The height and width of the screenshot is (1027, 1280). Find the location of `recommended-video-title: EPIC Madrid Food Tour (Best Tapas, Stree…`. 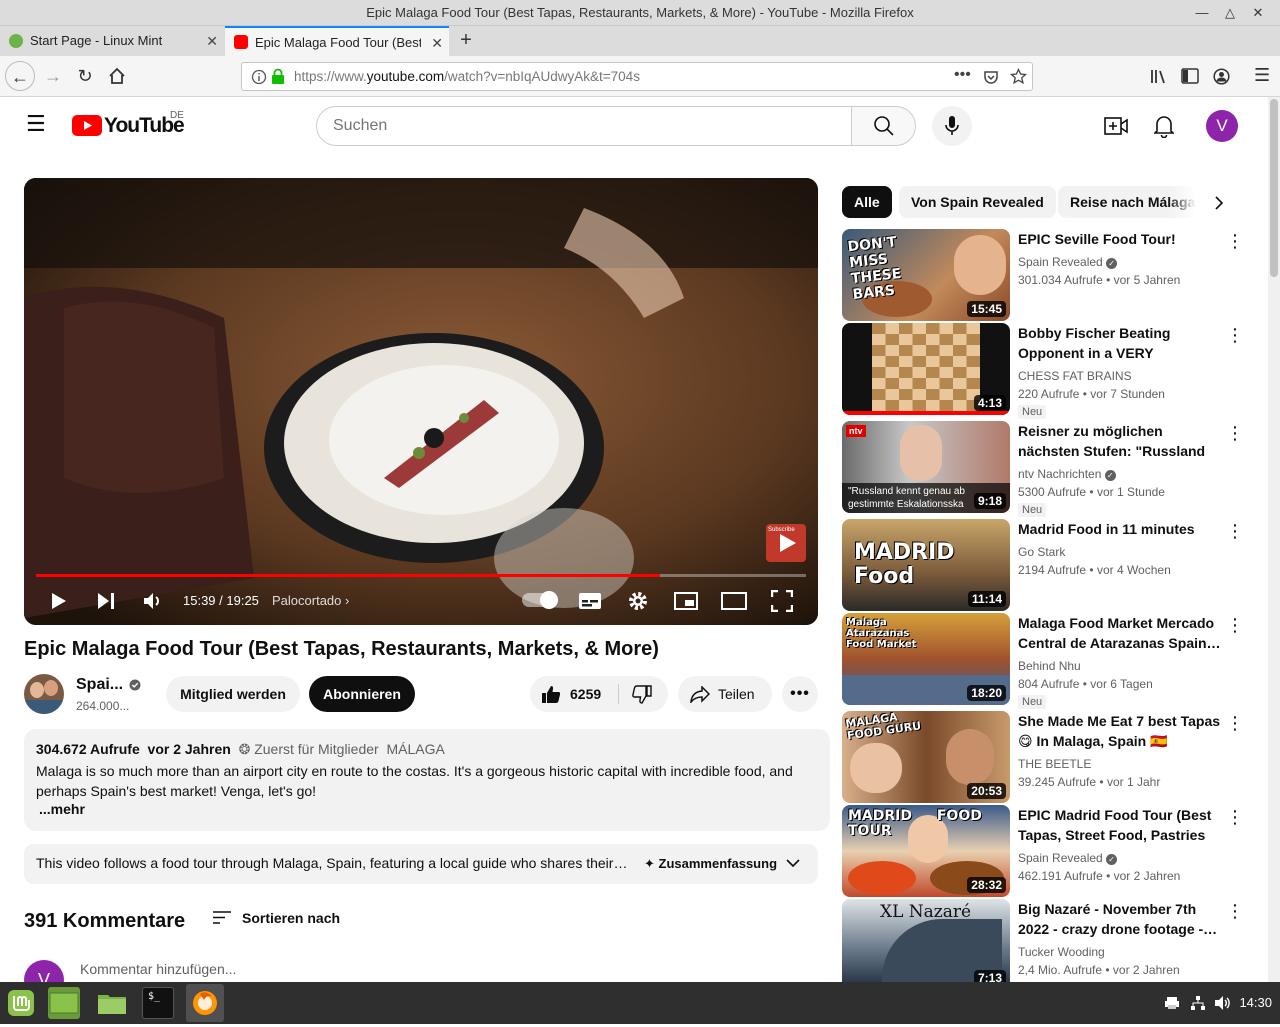

recommended-video-title: EPIC Madrid Food Tour (Best Tapas, Stree… is located at coordinates (1123, 825).